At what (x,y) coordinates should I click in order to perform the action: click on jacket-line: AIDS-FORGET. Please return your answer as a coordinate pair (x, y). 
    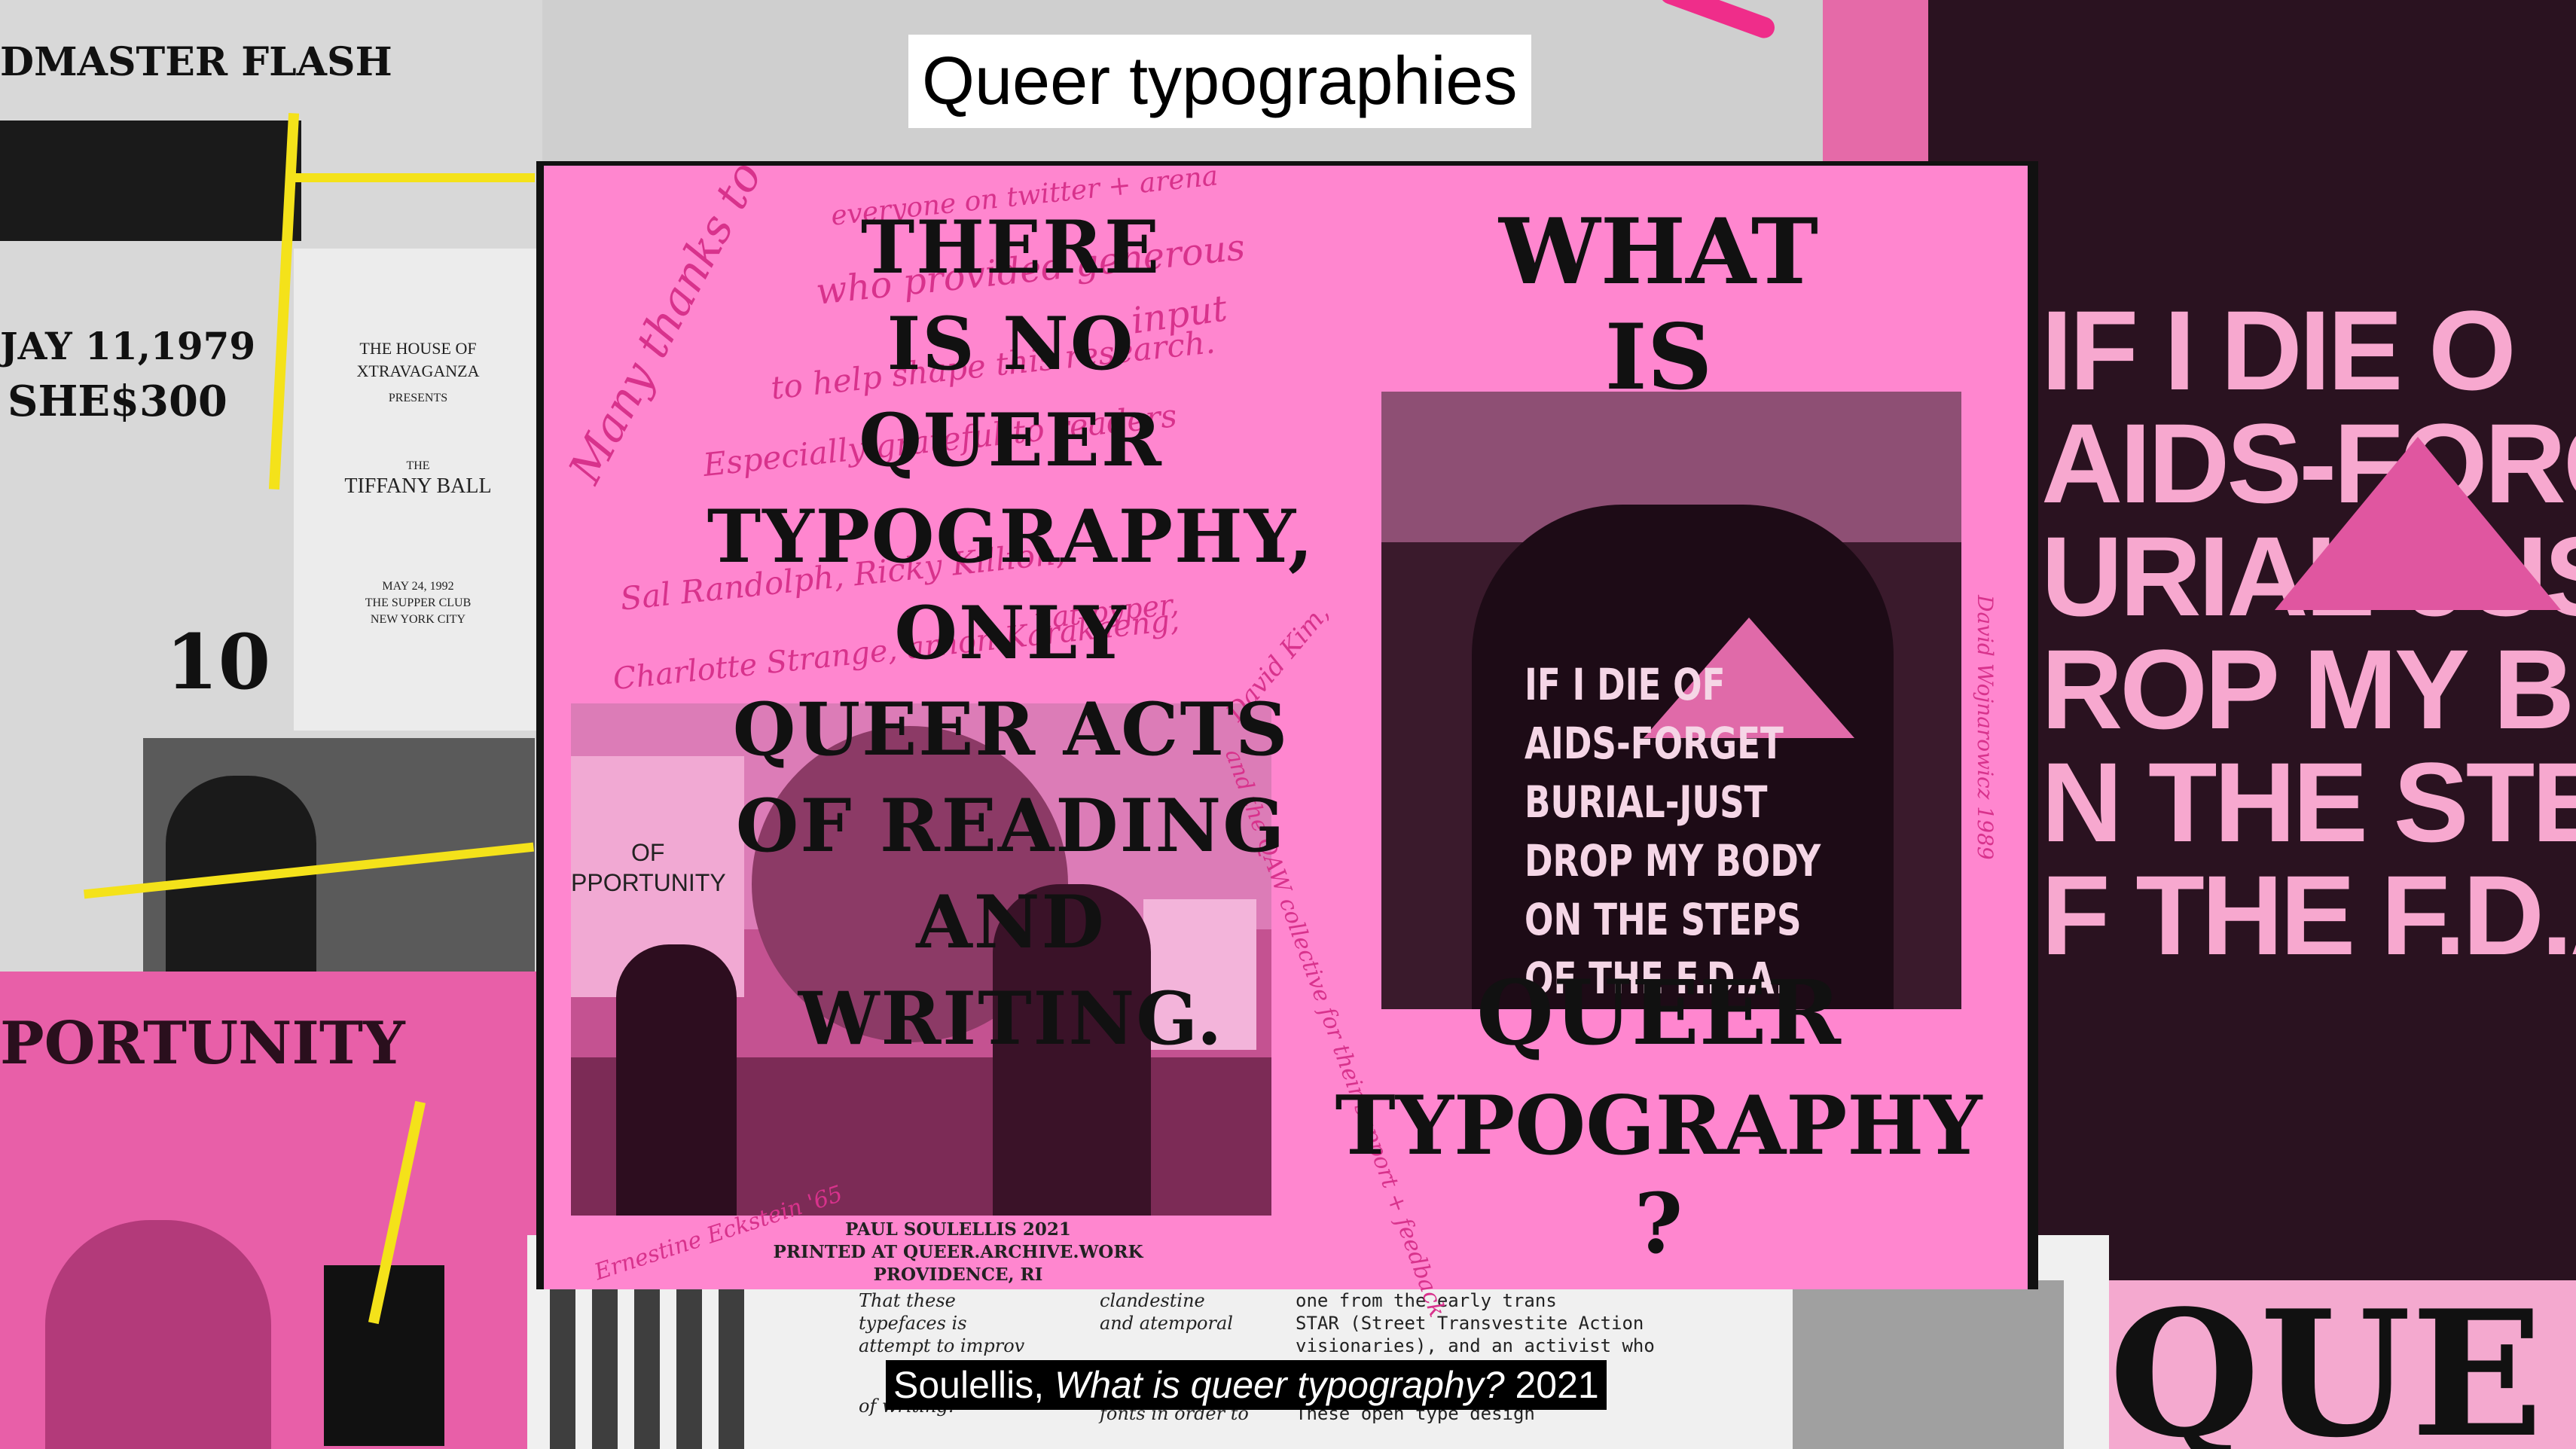
    Looking at the image, I should click on (1655, 743).